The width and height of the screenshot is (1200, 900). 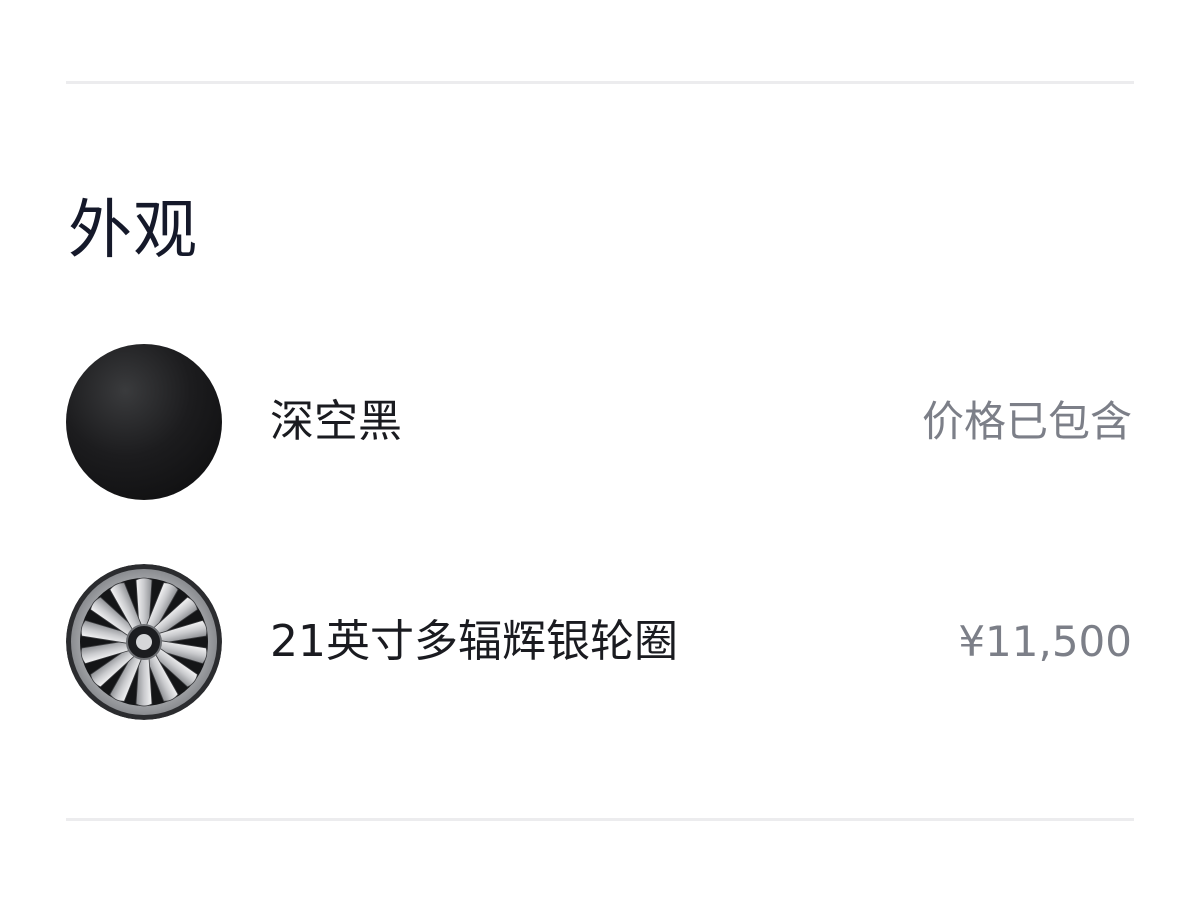 I want to click on top-divider, so click(x=600, y=82).